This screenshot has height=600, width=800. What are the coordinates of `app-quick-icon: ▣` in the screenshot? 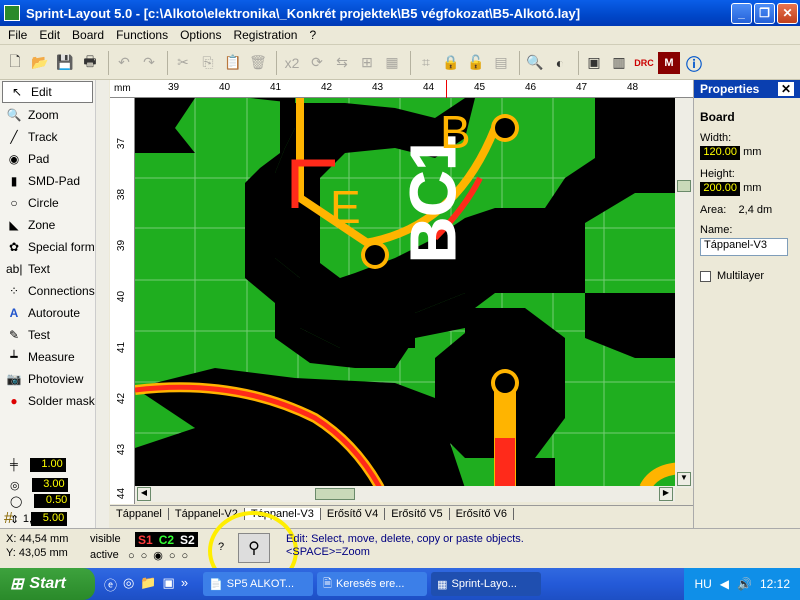 It's located at (169, 584).